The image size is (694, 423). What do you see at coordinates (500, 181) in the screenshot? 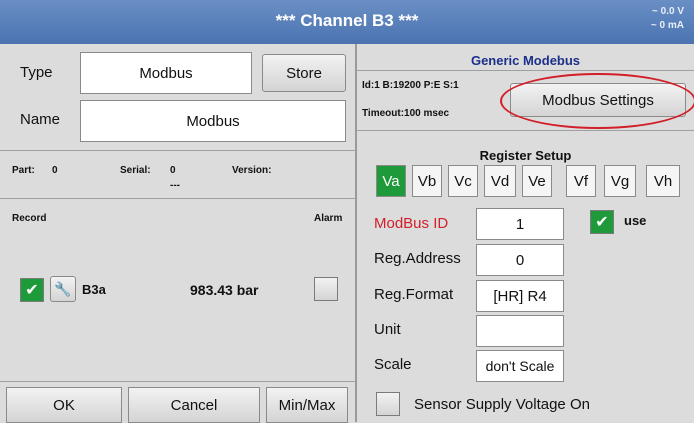
I see `tab-vd: Vd` at bounding box center [500, 181].